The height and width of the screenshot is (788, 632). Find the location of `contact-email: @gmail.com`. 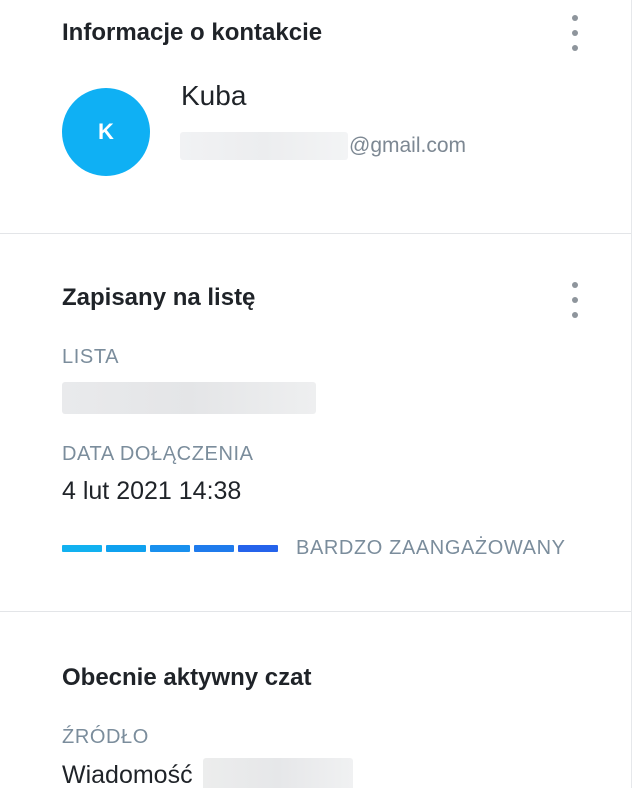

contact-email: @gmail.com is located at coordinates (323, 146).